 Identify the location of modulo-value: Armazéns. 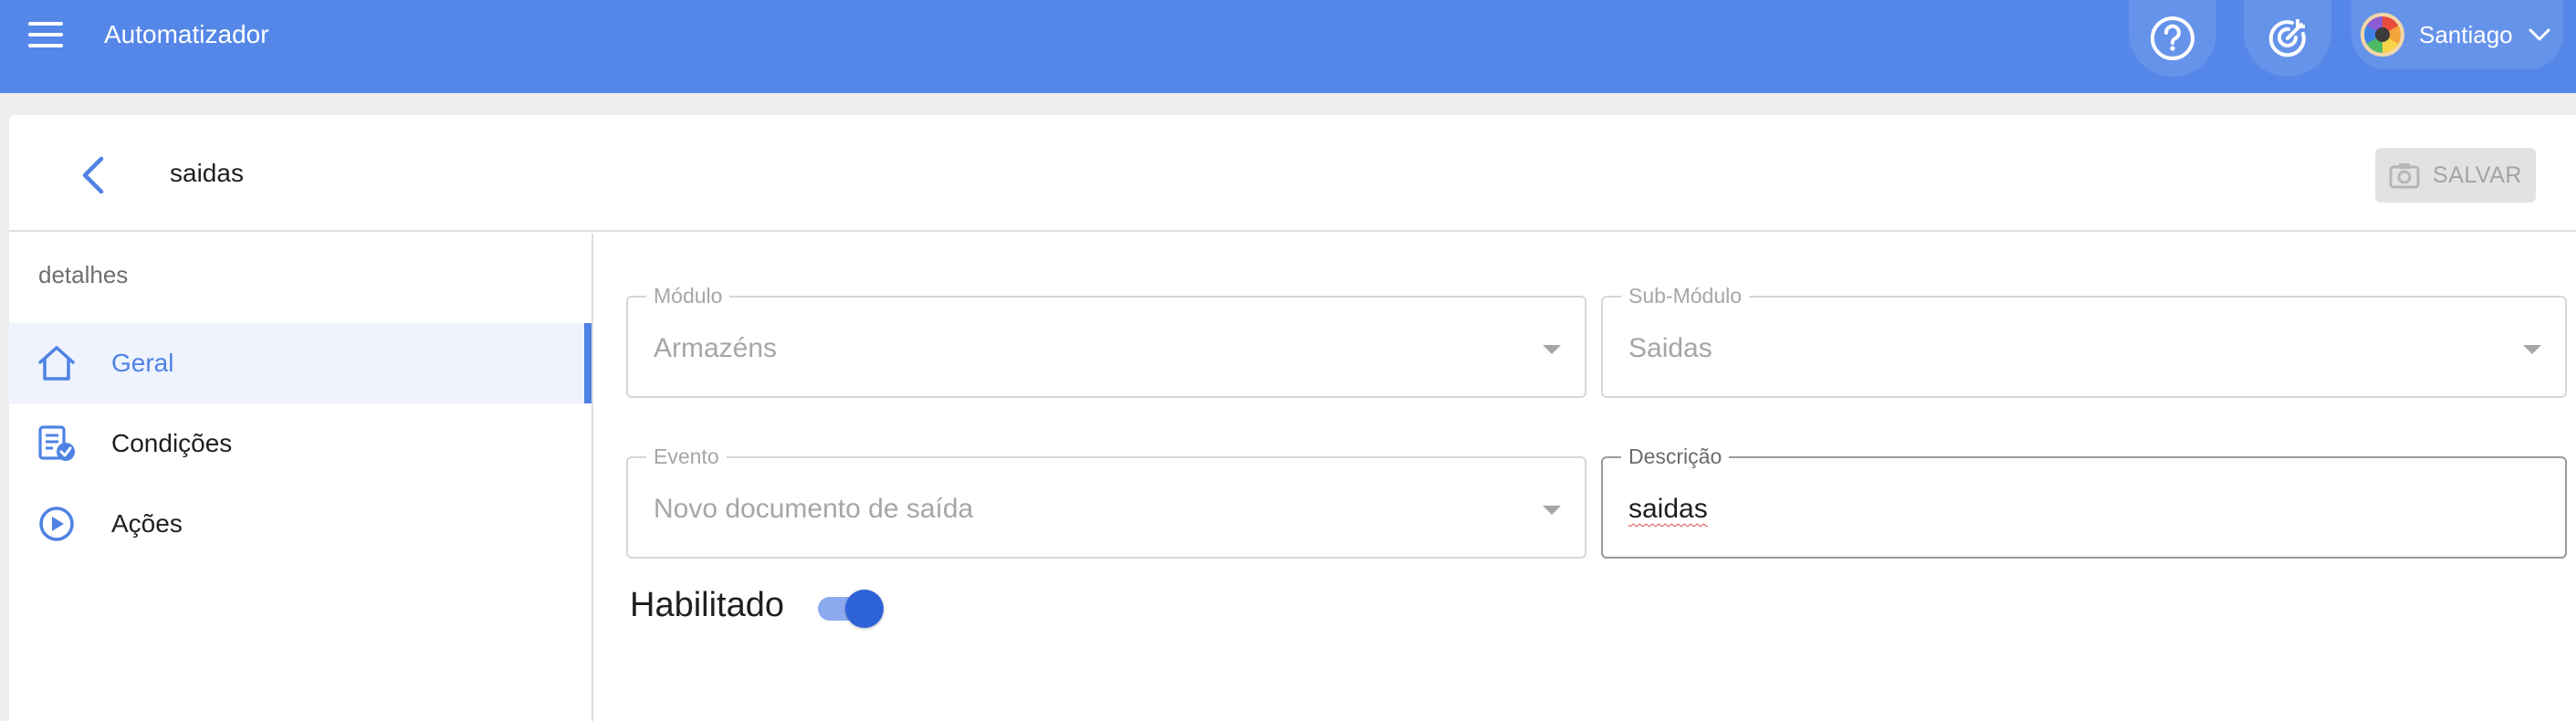
(716, 348).